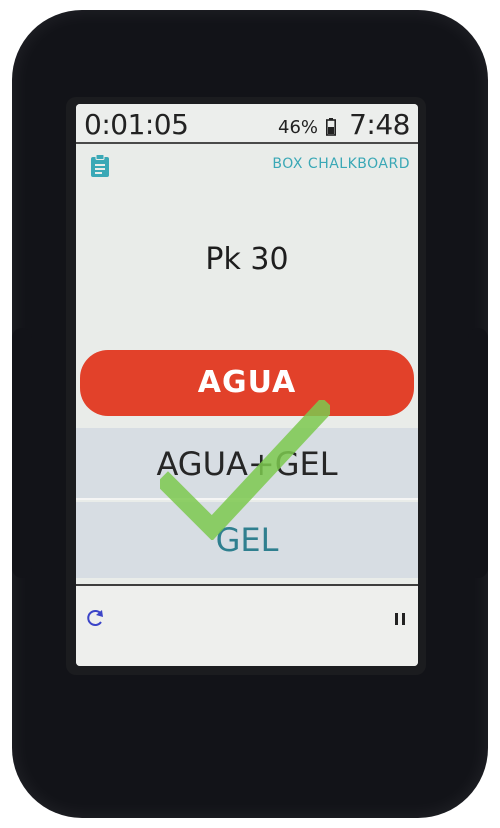 The width and height of the screenshot is (500, 828). I want to click on device-side-right, so click(478, 453).